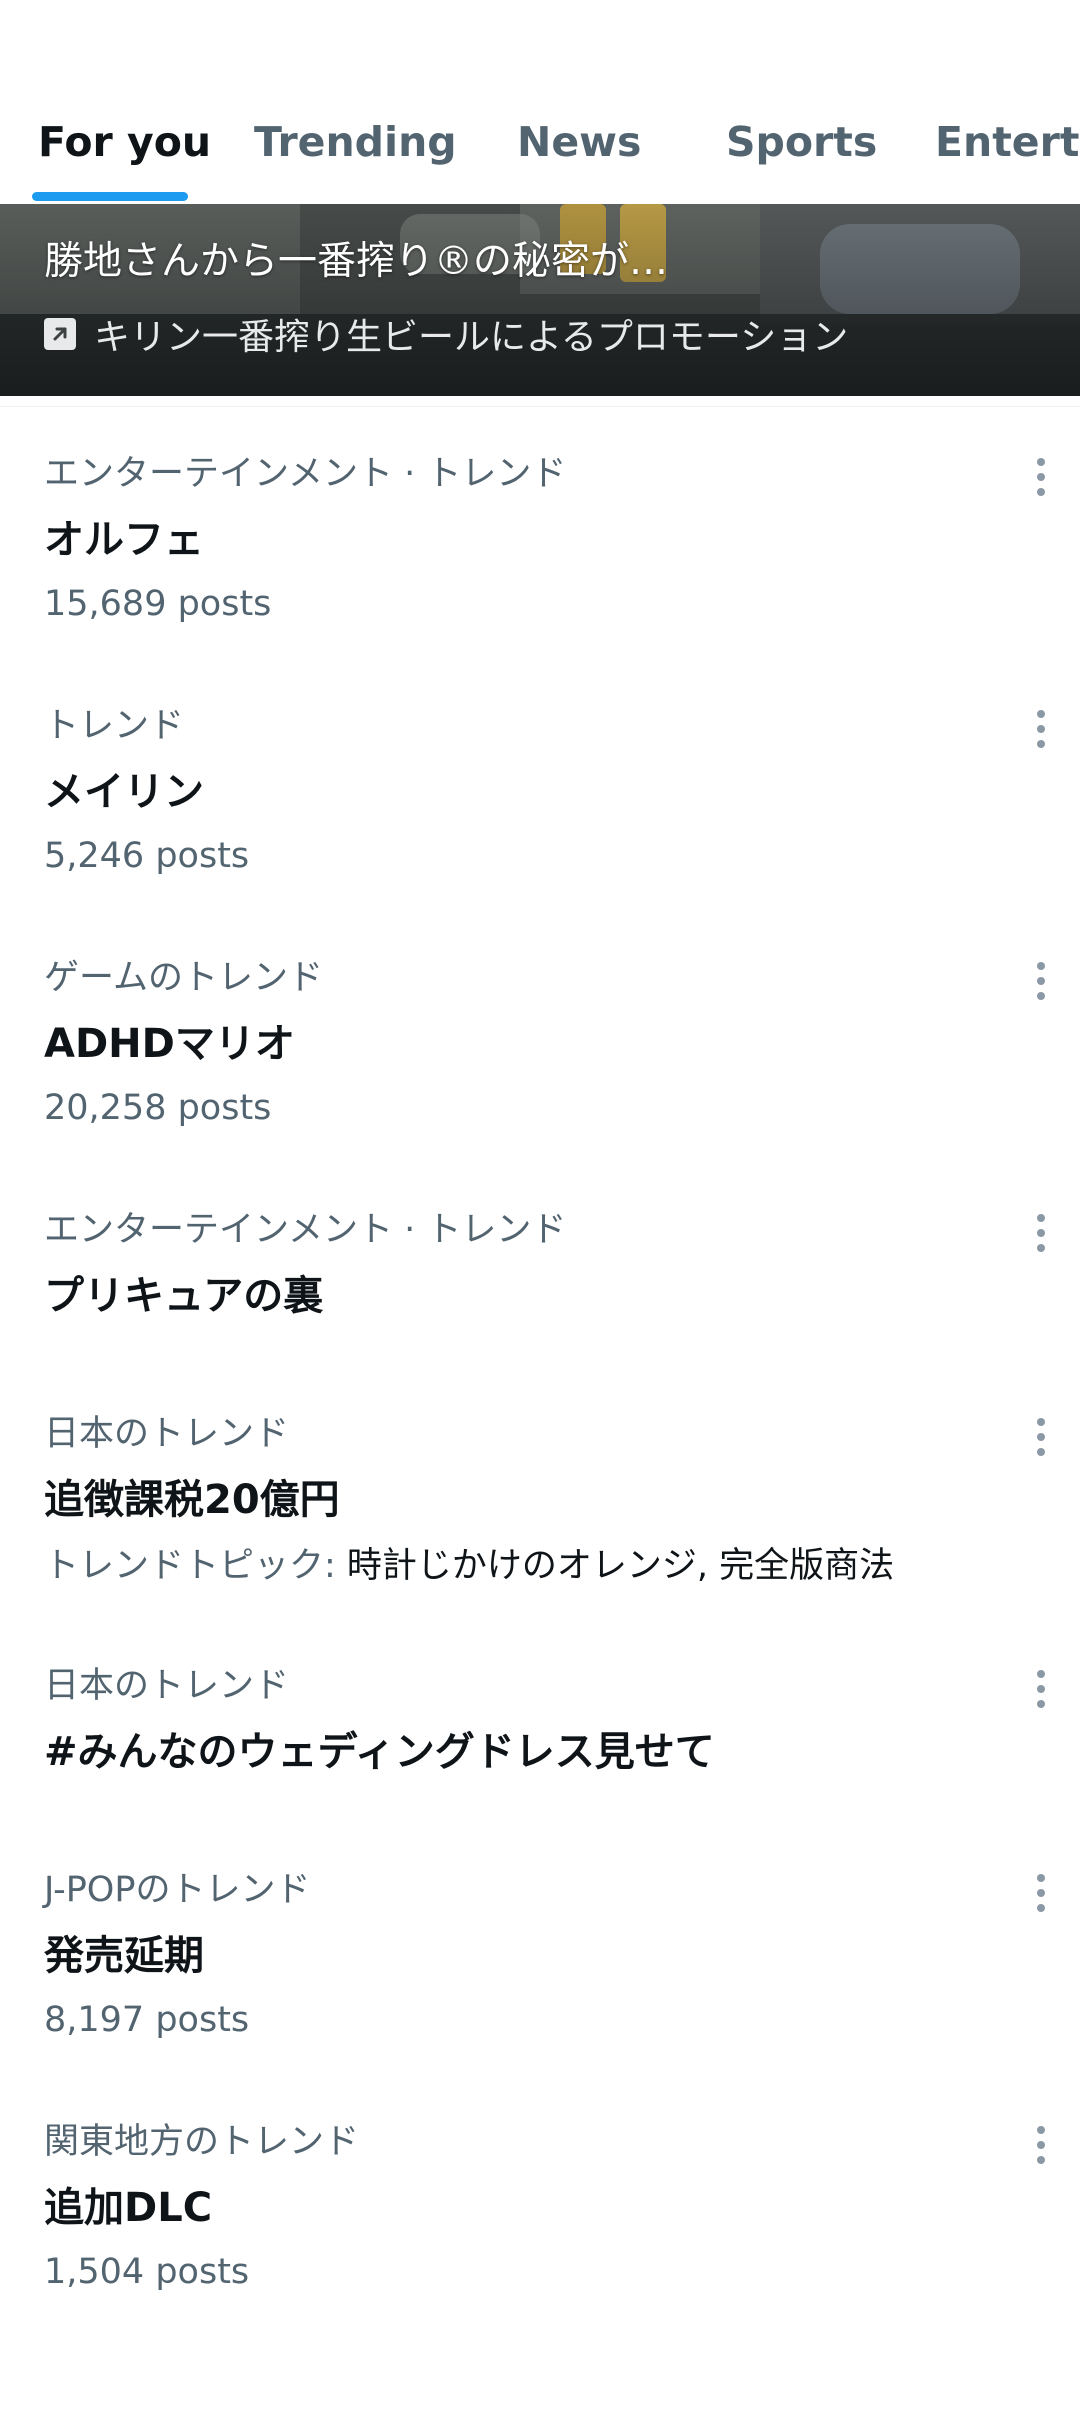  I want to click on trend-name: 追加DLC, so click(128, 2208).